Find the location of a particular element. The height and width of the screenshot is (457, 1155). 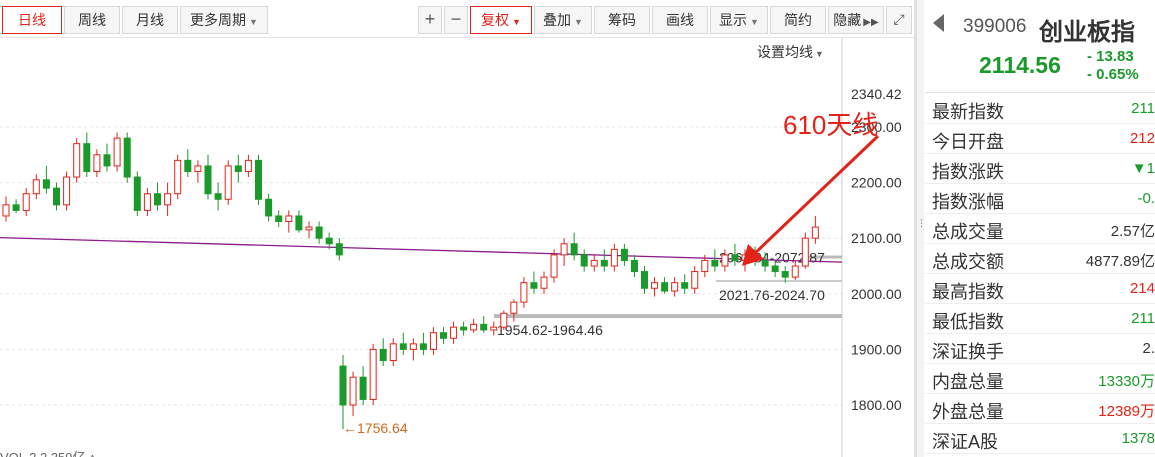

y-tick-label: 2100.00 is located at coordinates (876, 238).